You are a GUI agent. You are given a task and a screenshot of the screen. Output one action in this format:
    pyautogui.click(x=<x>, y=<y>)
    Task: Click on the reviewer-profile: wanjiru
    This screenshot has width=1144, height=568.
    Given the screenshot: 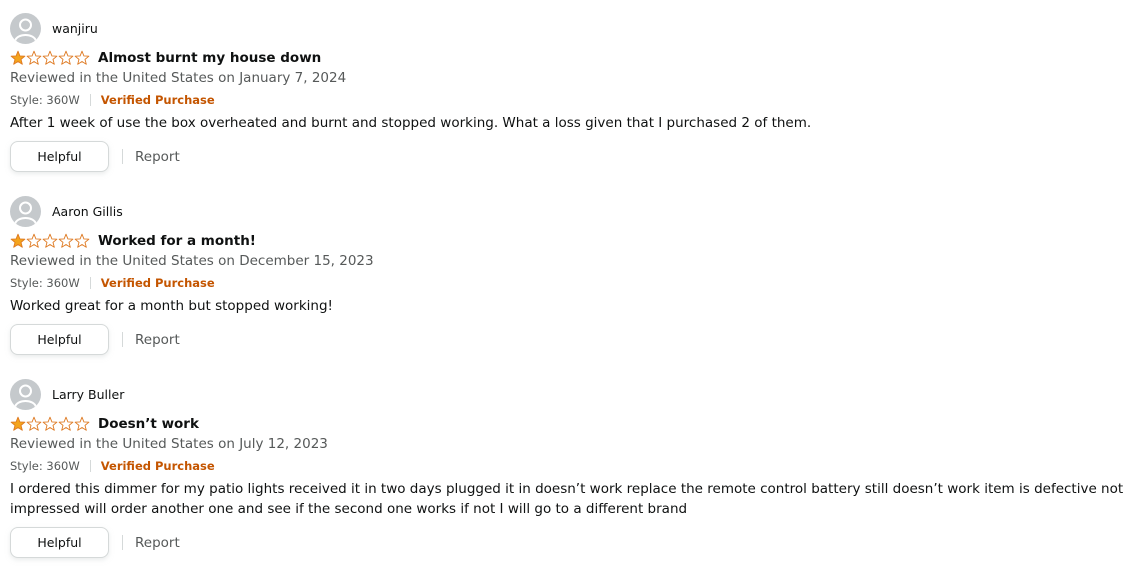 What is the action you would take?
    pyautogui.click(x=54, y=28)
    